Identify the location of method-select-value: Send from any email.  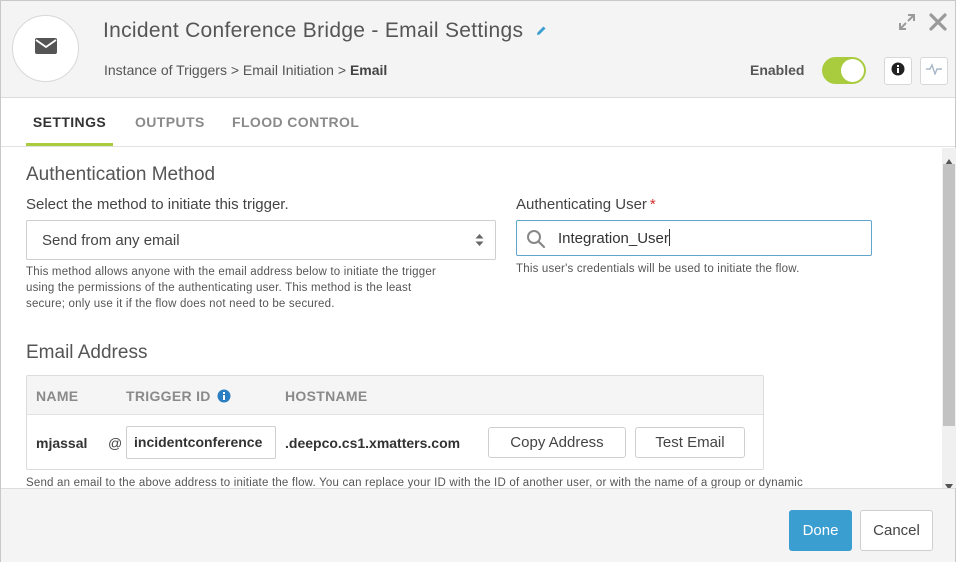
(111, 240).